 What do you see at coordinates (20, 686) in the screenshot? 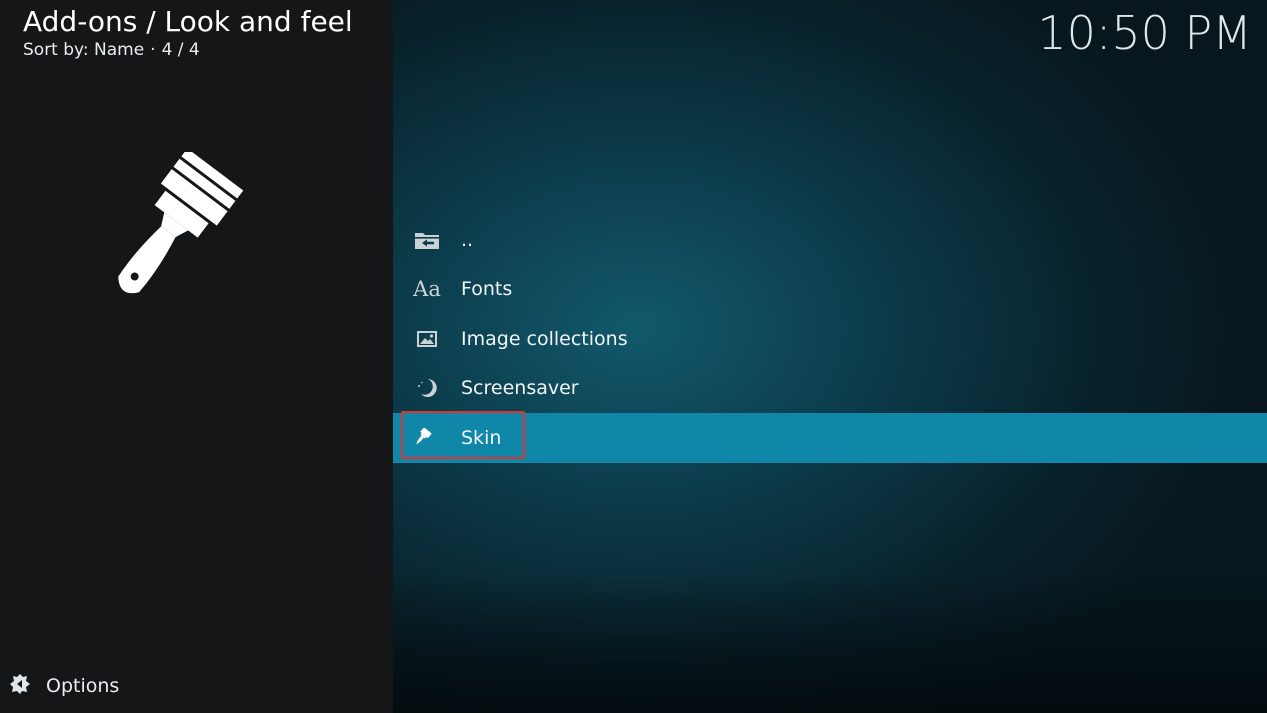
I see `options-gear-icon` at bounding box center [20, 686].